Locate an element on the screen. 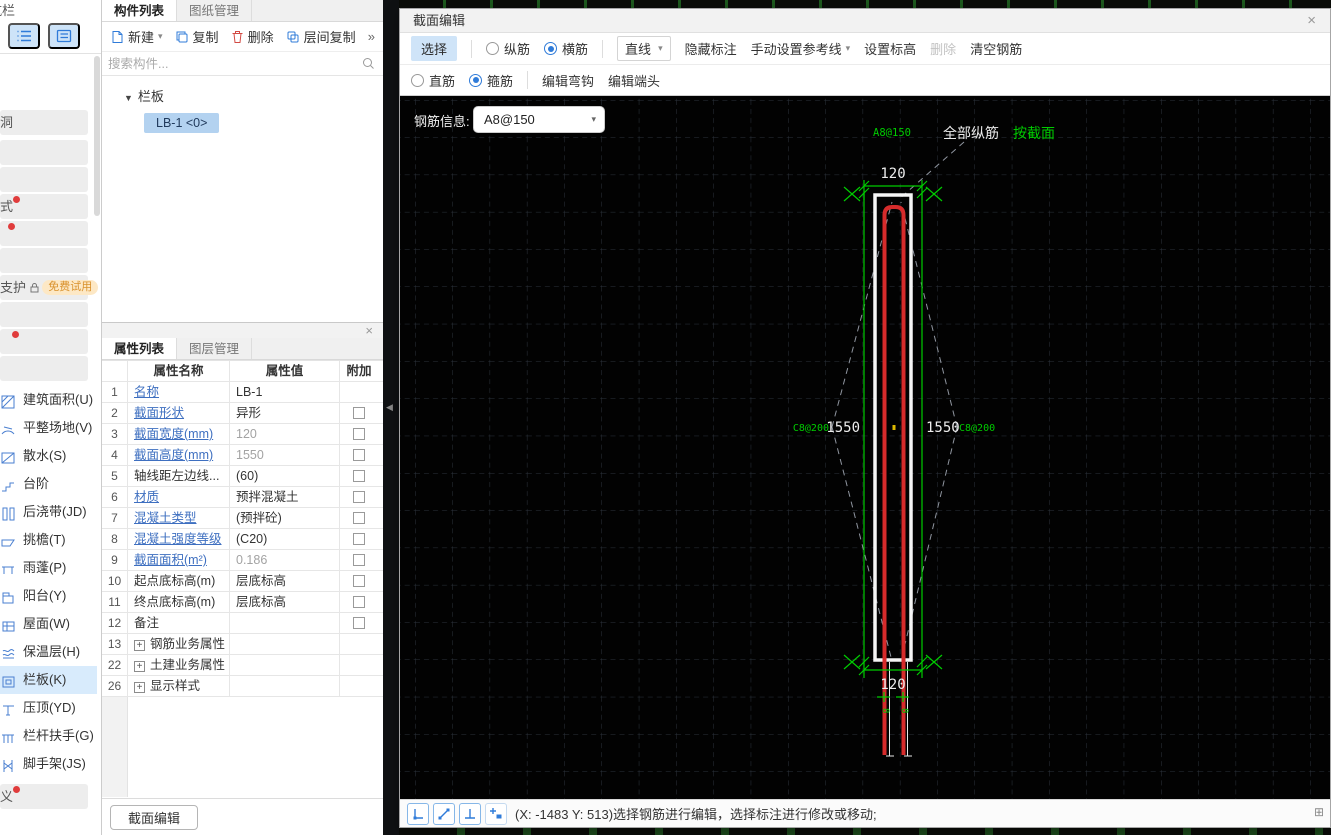 Image resolution: width=1331 pixels, height=835 pixels. dim-top-text: 120 is located at coordinates (892, 174).